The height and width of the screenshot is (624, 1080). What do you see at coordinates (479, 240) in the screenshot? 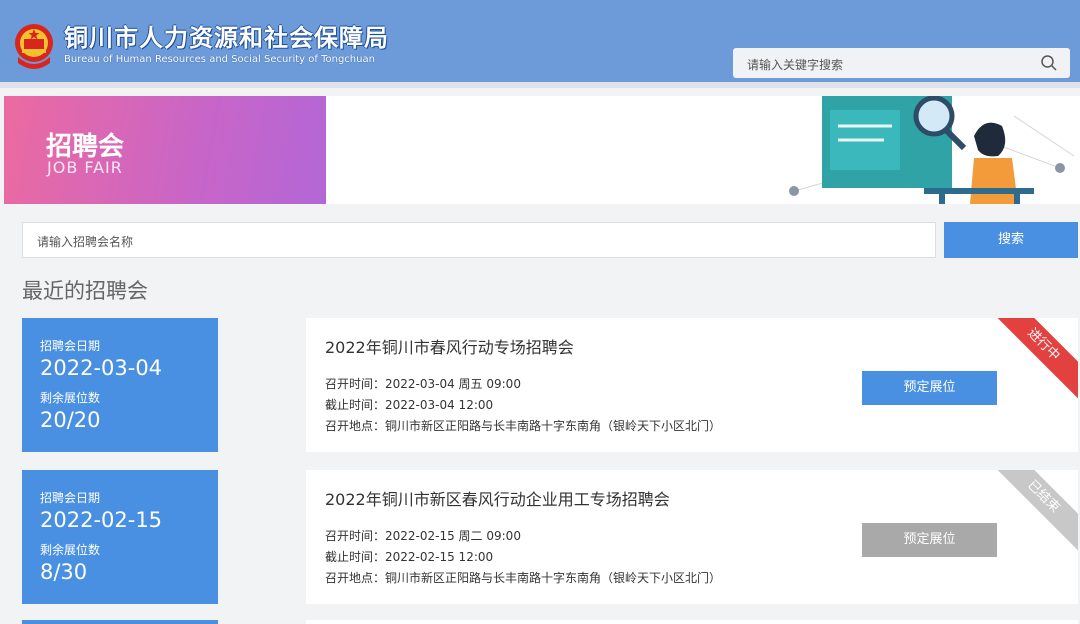
I see `job-fair-search-input: 请输入招聘会名称` at bounding box center [479, 240].